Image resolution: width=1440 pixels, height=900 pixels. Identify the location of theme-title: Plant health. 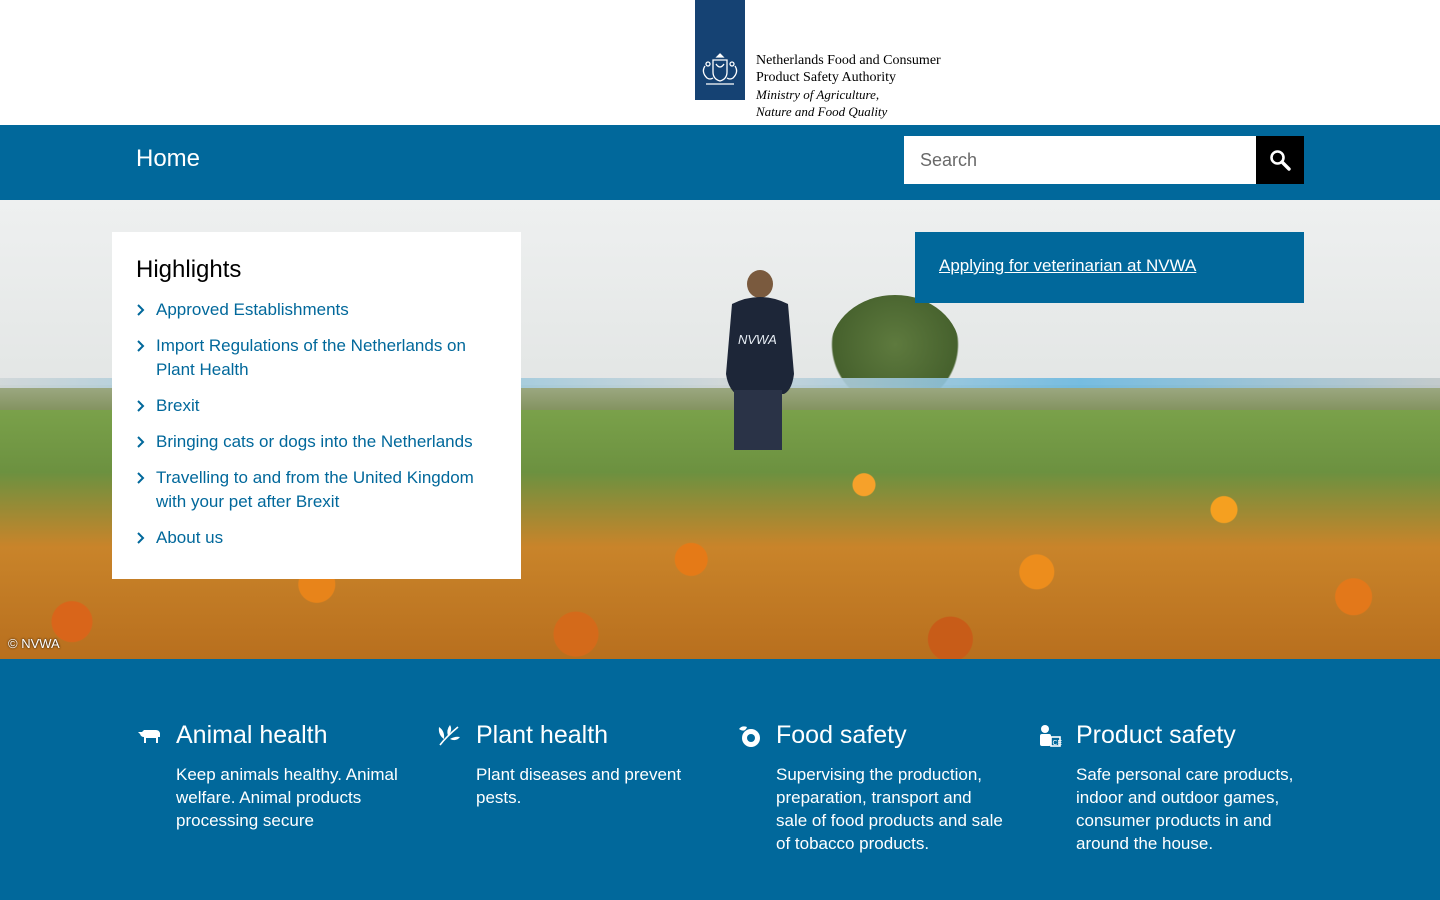
(542, 735).